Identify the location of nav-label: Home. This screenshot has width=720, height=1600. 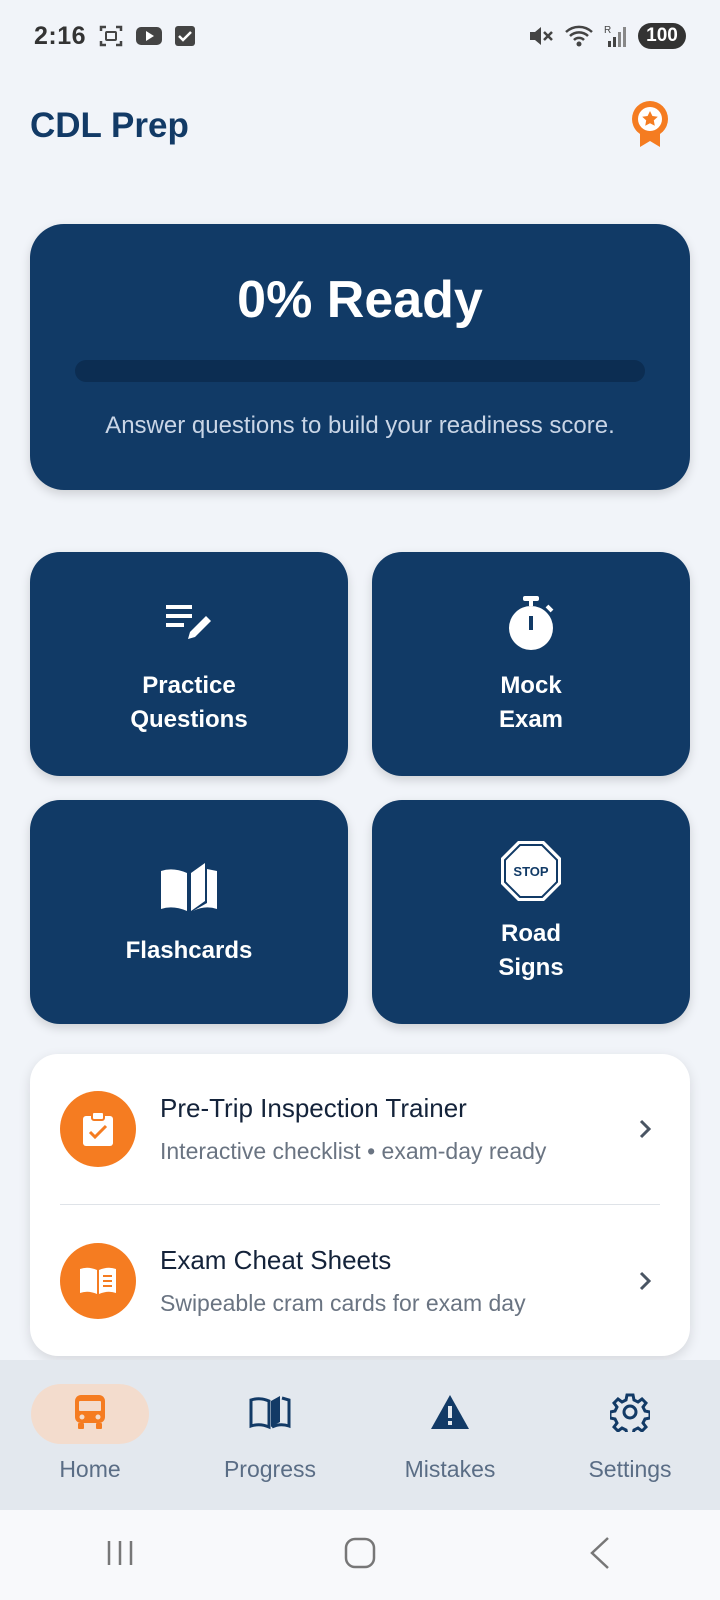
(90, 1469).